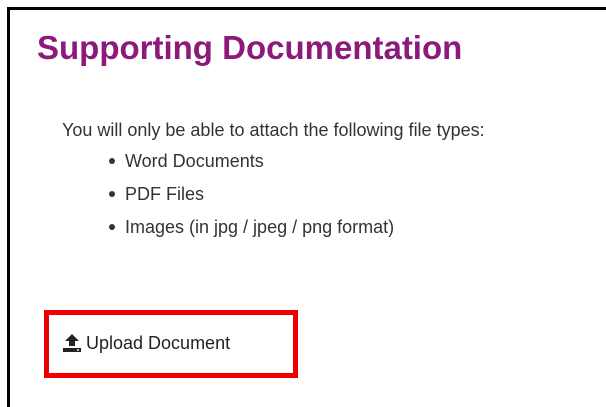  I want to click on page-title: Supporting Documentation, so click(250, 47).